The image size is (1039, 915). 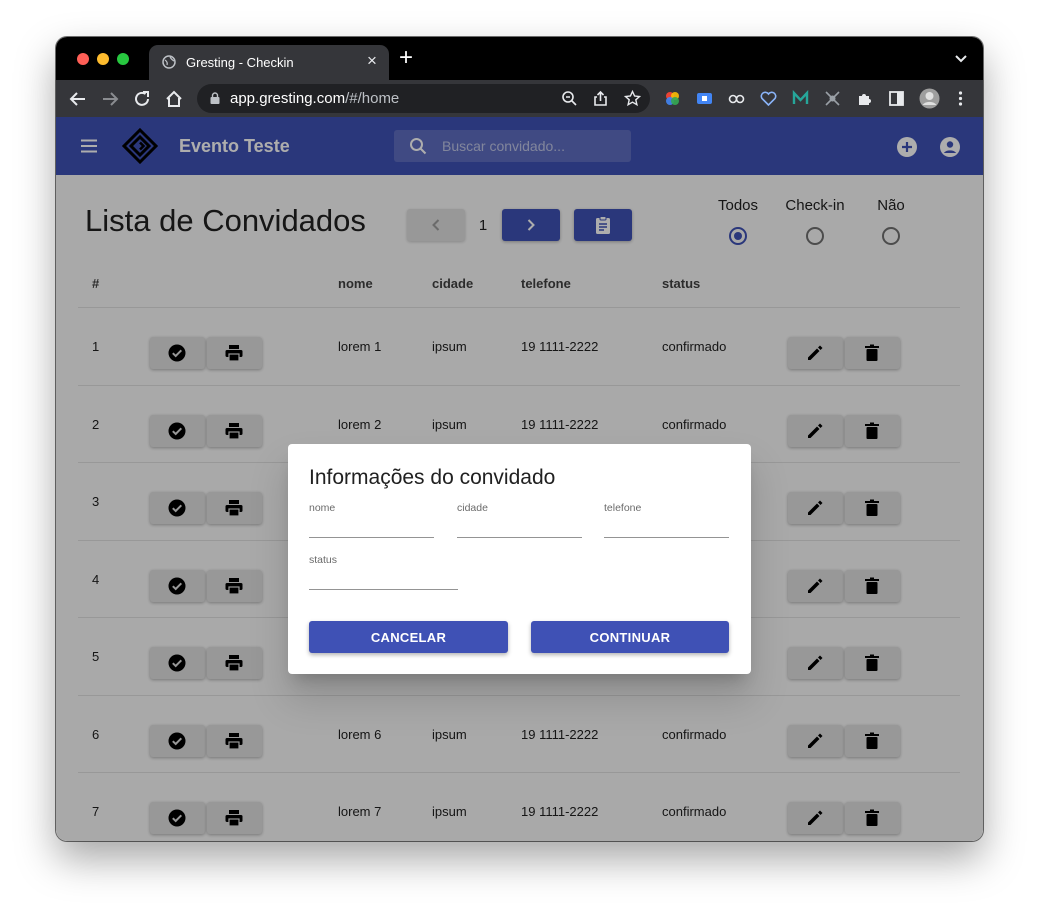 What do you see at coordinates (372, 61) in the screenshot?
I see `tab-close-icon: ×` at bounding box center [372, 61].